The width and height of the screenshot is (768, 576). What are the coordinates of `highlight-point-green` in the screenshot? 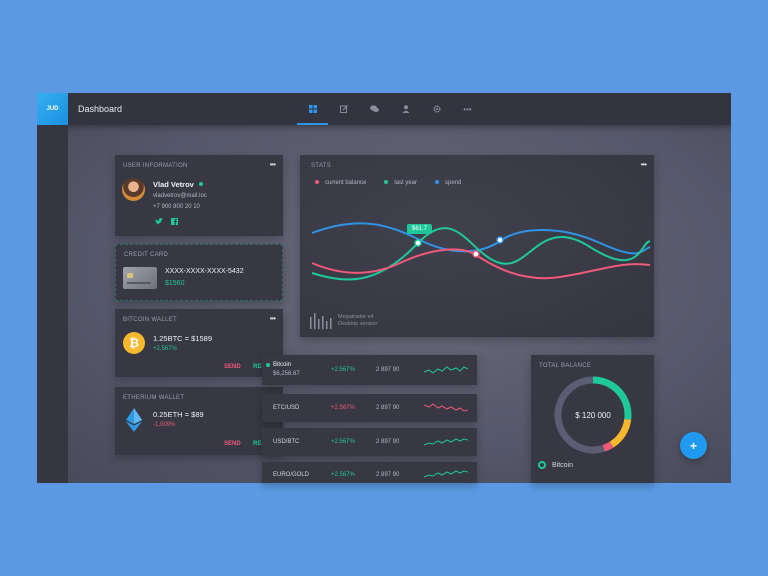 It's located at (418, 243).